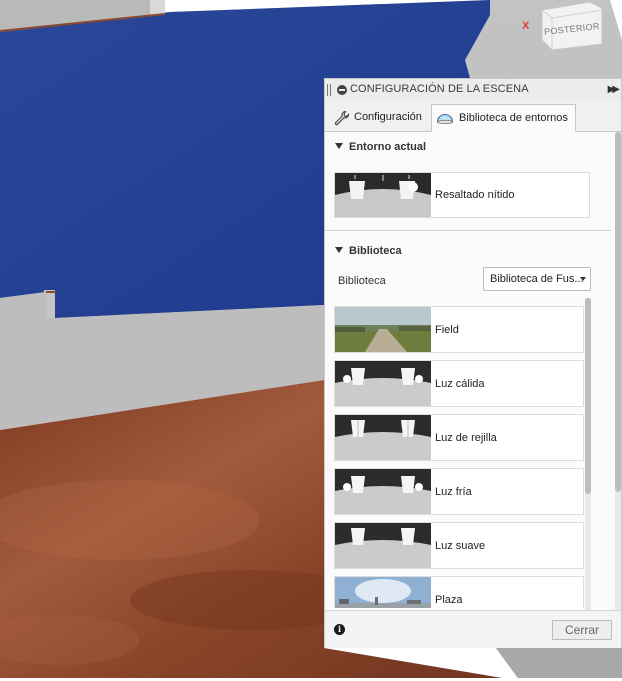 The width and height of the screenshot is (622, 681). What do you see at coordinates (513, 118) in the screenshot?
I see `tab-biblioteca-label: Biblioteca de entornos` at bounding box center [513, 118].